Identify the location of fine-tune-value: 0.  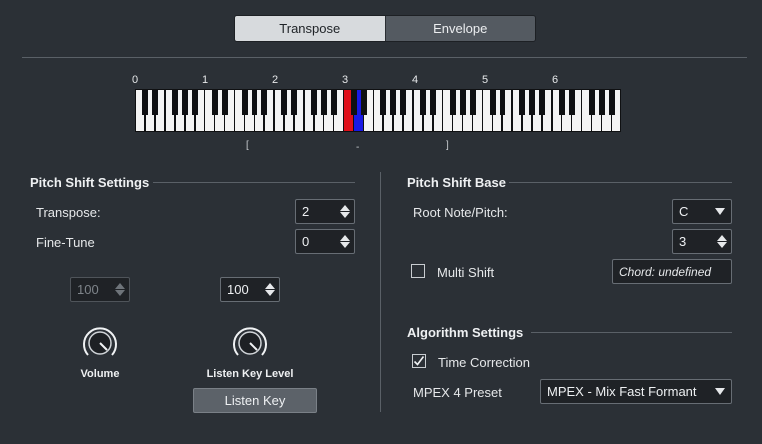
(306, 241).